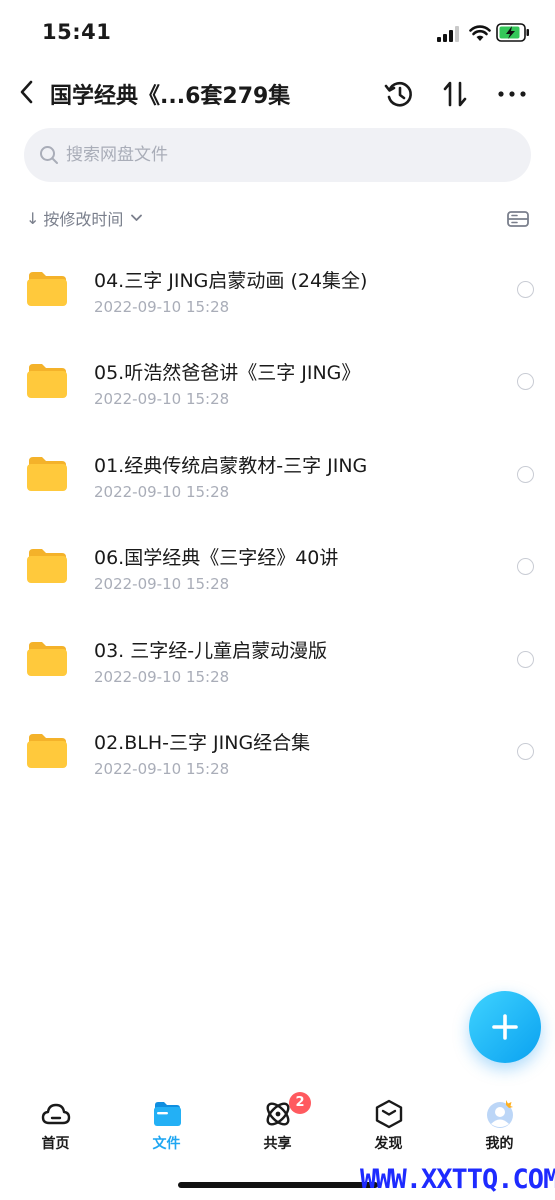  I want to click on tab-share: 共享, so click(277, 1125).